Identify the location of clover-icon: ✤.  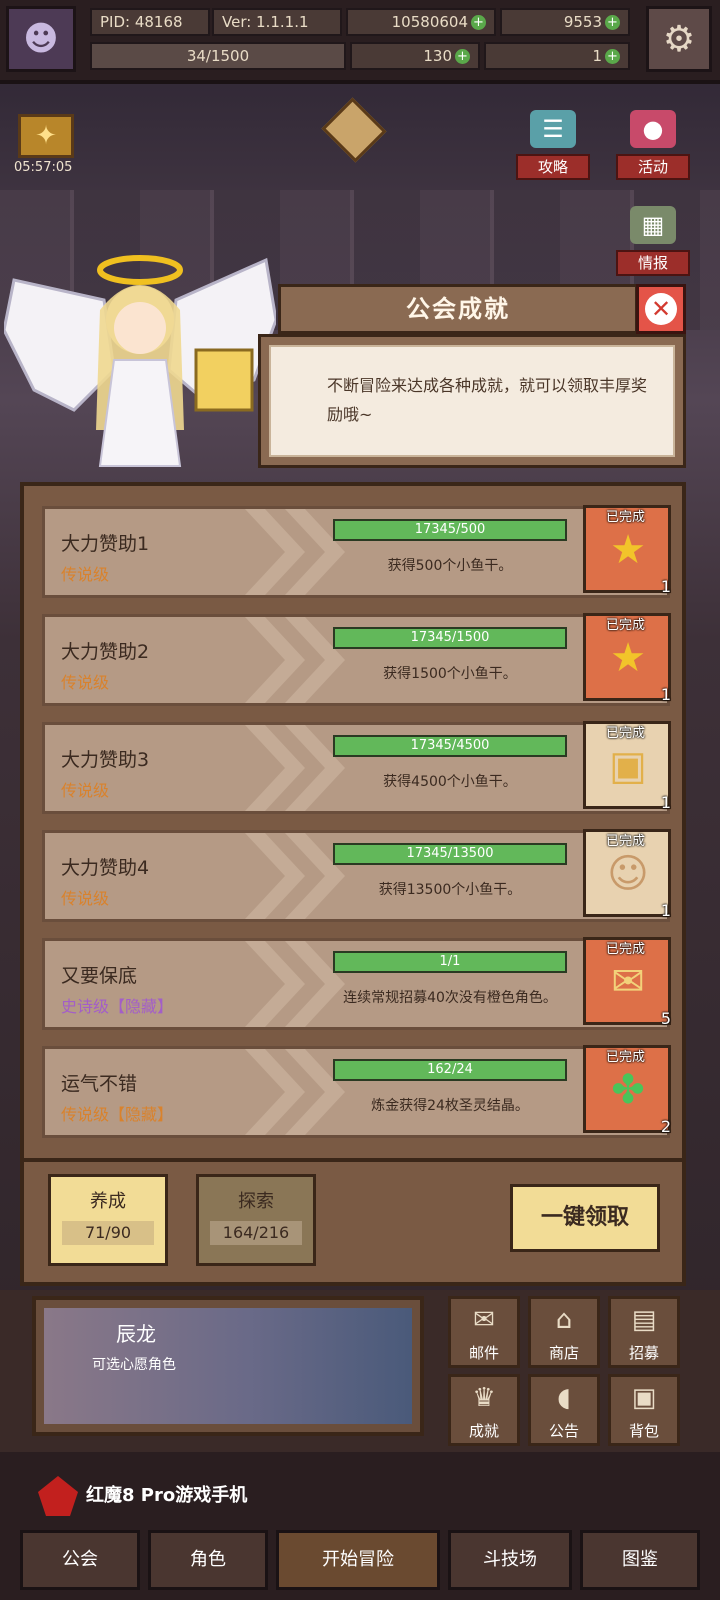
(628, 1090).